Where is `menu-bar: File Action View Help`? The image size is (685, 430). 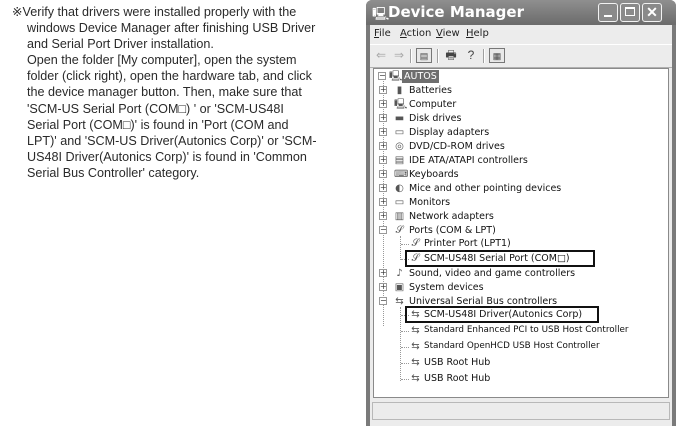 menu-bar: File Action View Help is located at coordinates (521, 34).